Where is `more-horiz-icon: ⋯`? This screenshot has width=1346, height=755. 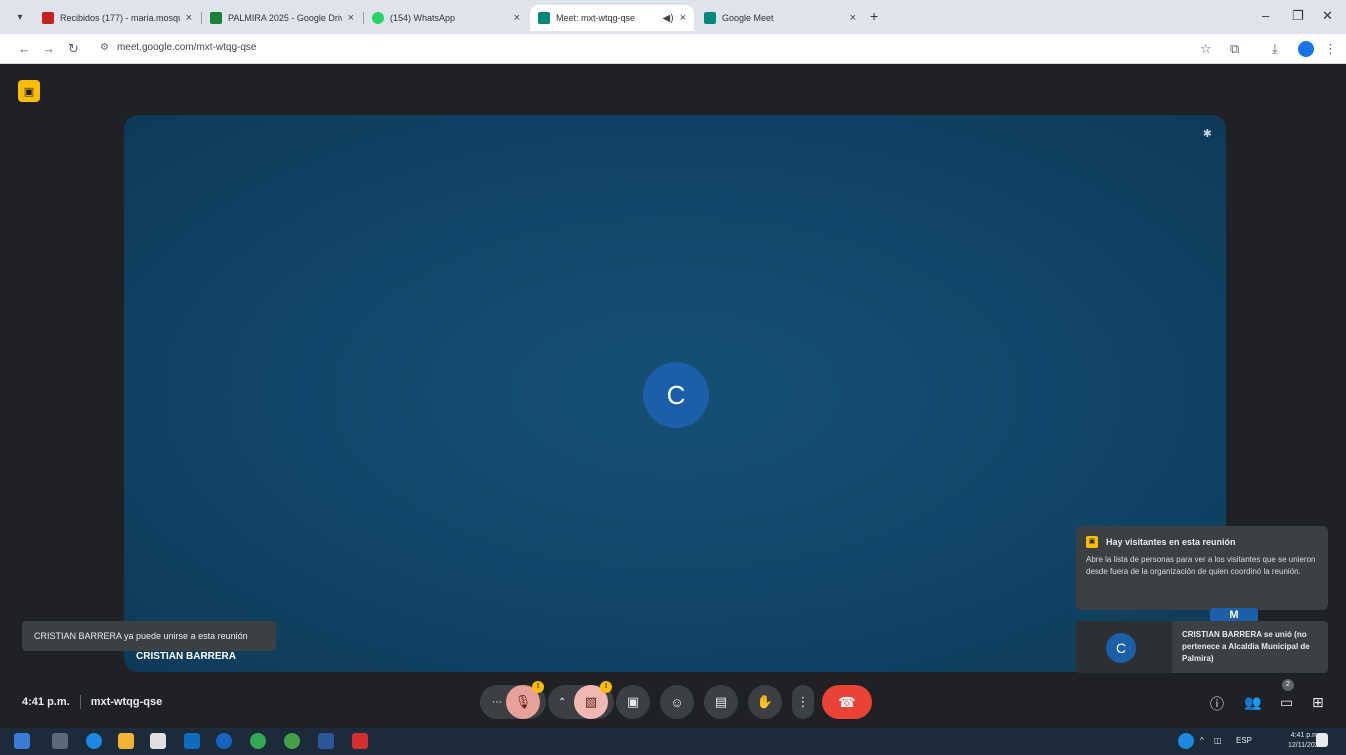 more-horiz-icon: ⋯ is located at coordinates (497, 702).